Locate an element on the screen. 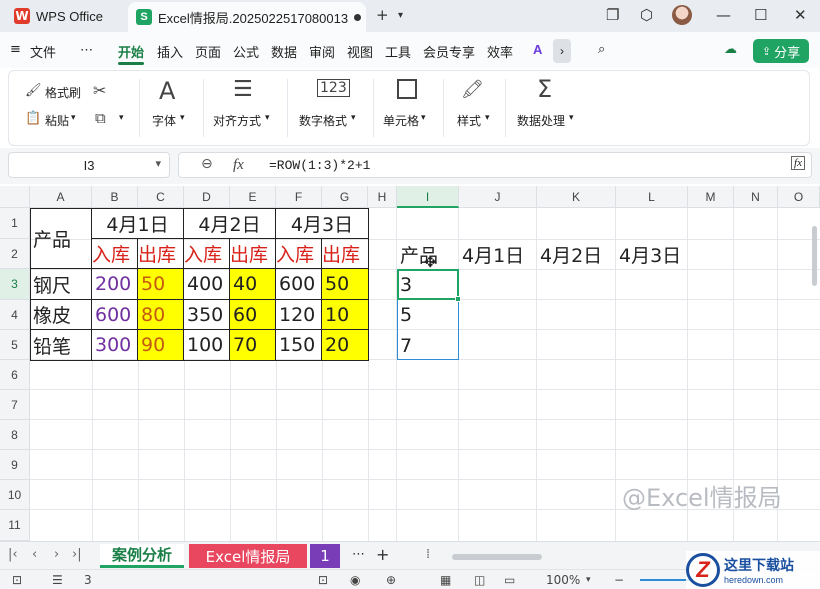 The height and width of the screenshot is (589, 820). first-sheet-icon: |‹ is located at coordinates (13, 554).